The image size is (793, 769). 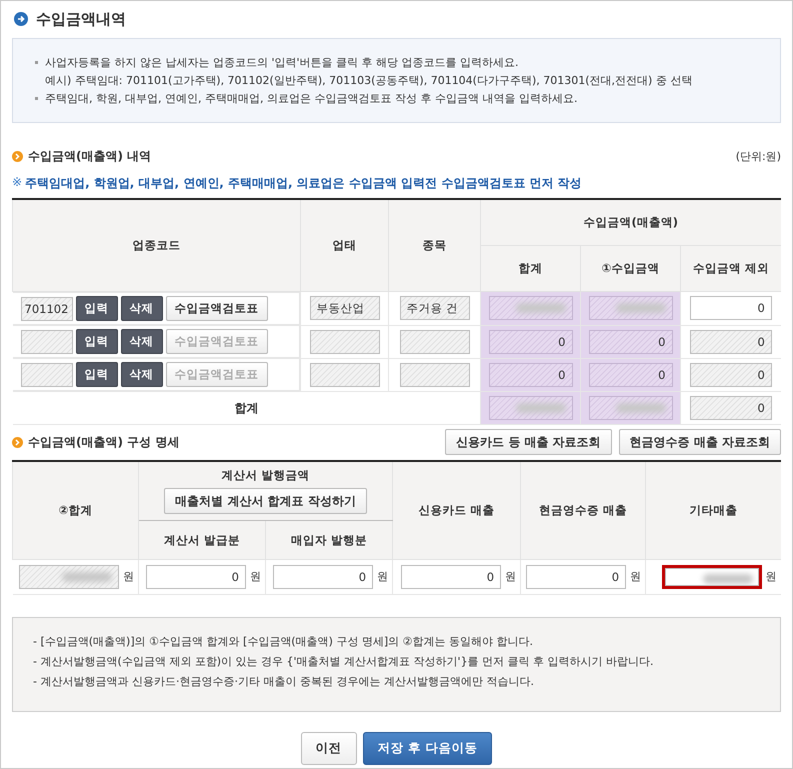 What do you see at coordinates (630, 269) in the screenshot?
I see `column-header: ①수입금액` at bounding box center [630, 269].